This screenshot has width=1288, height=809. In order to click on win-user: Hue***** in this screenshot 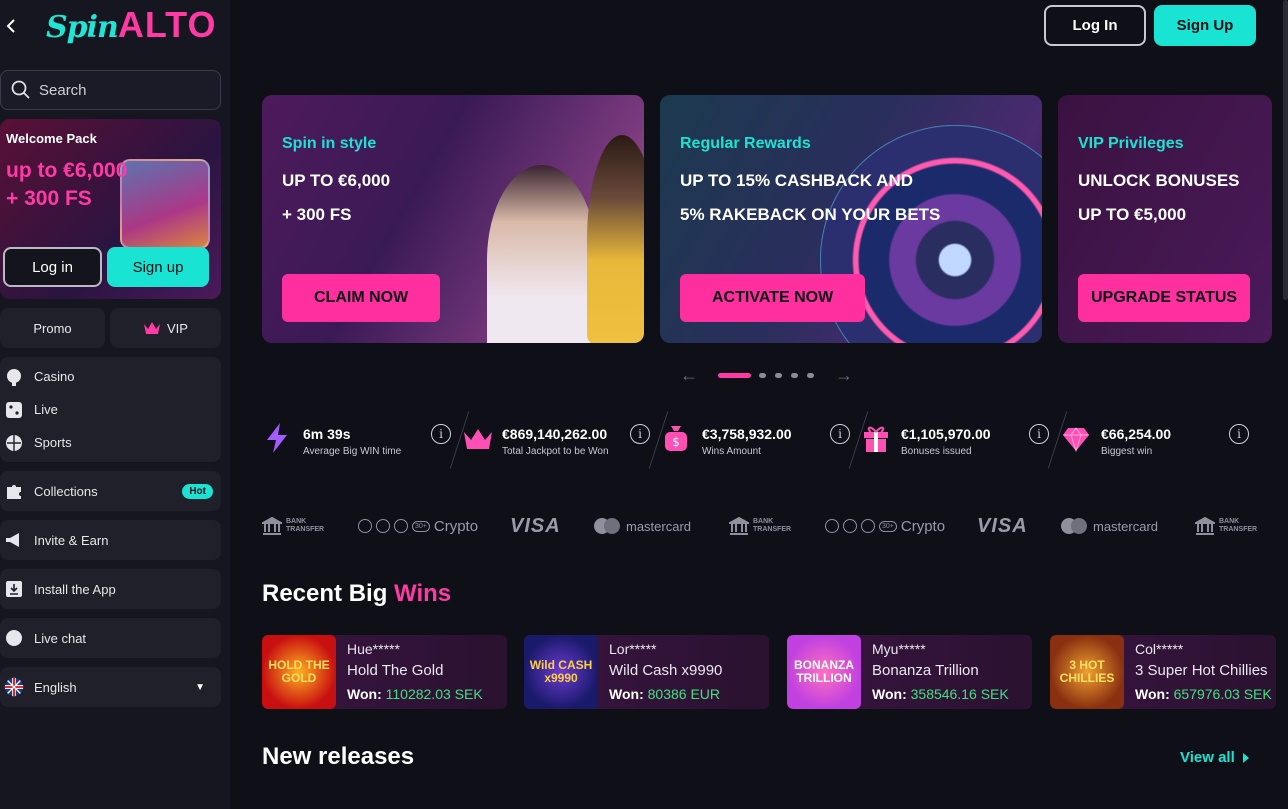, I will do `click(373, 649)`.